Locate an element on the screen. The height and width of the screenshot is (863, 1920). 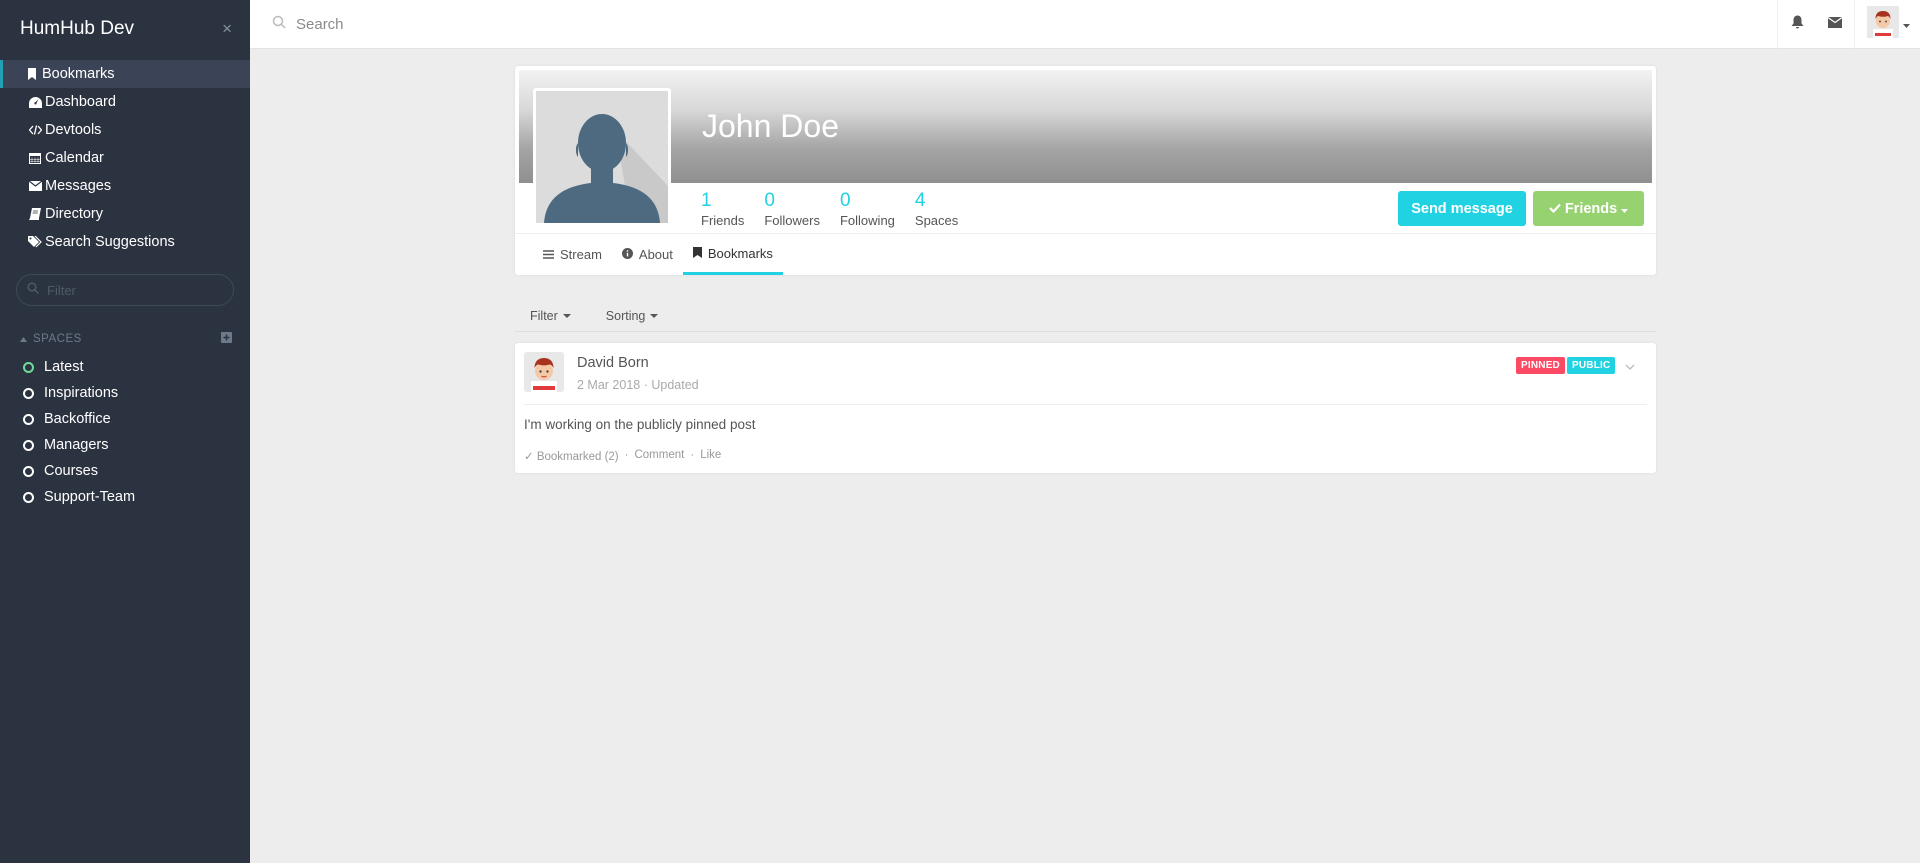
space-item-inspirations: Inspirations is located at coordinates (125, 393).